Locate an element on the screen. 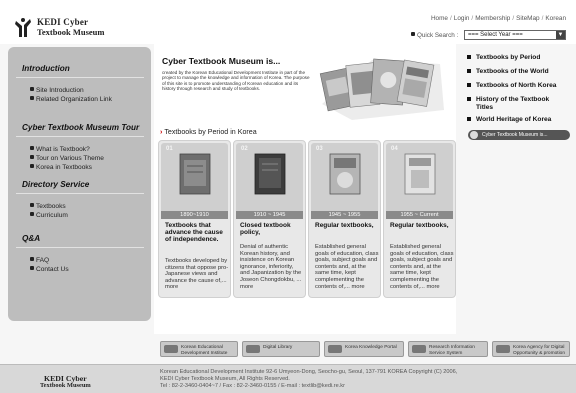  nav-membership: Membership is located at coordinates (492, 18).